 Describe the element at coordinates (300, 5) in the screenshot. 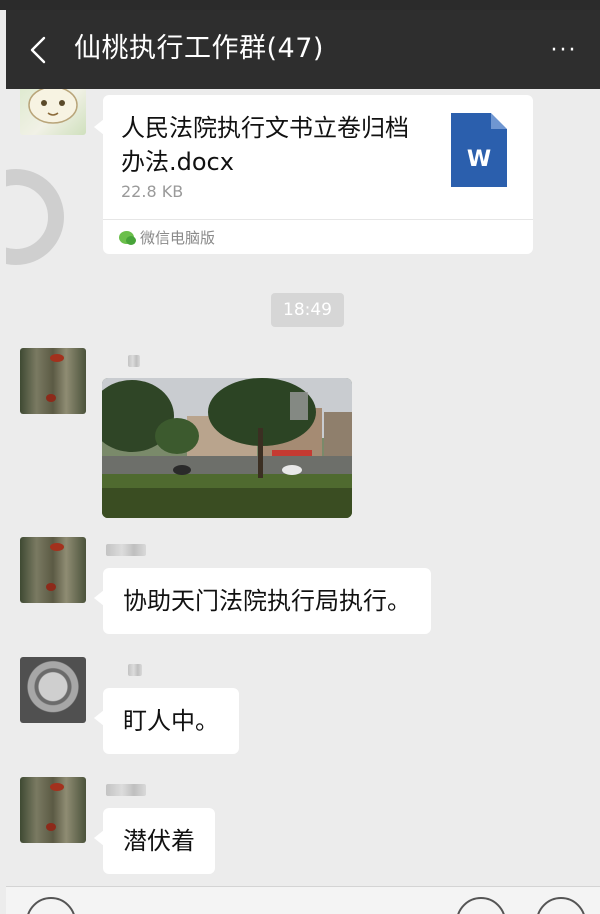

I see `status-bar` at that location.